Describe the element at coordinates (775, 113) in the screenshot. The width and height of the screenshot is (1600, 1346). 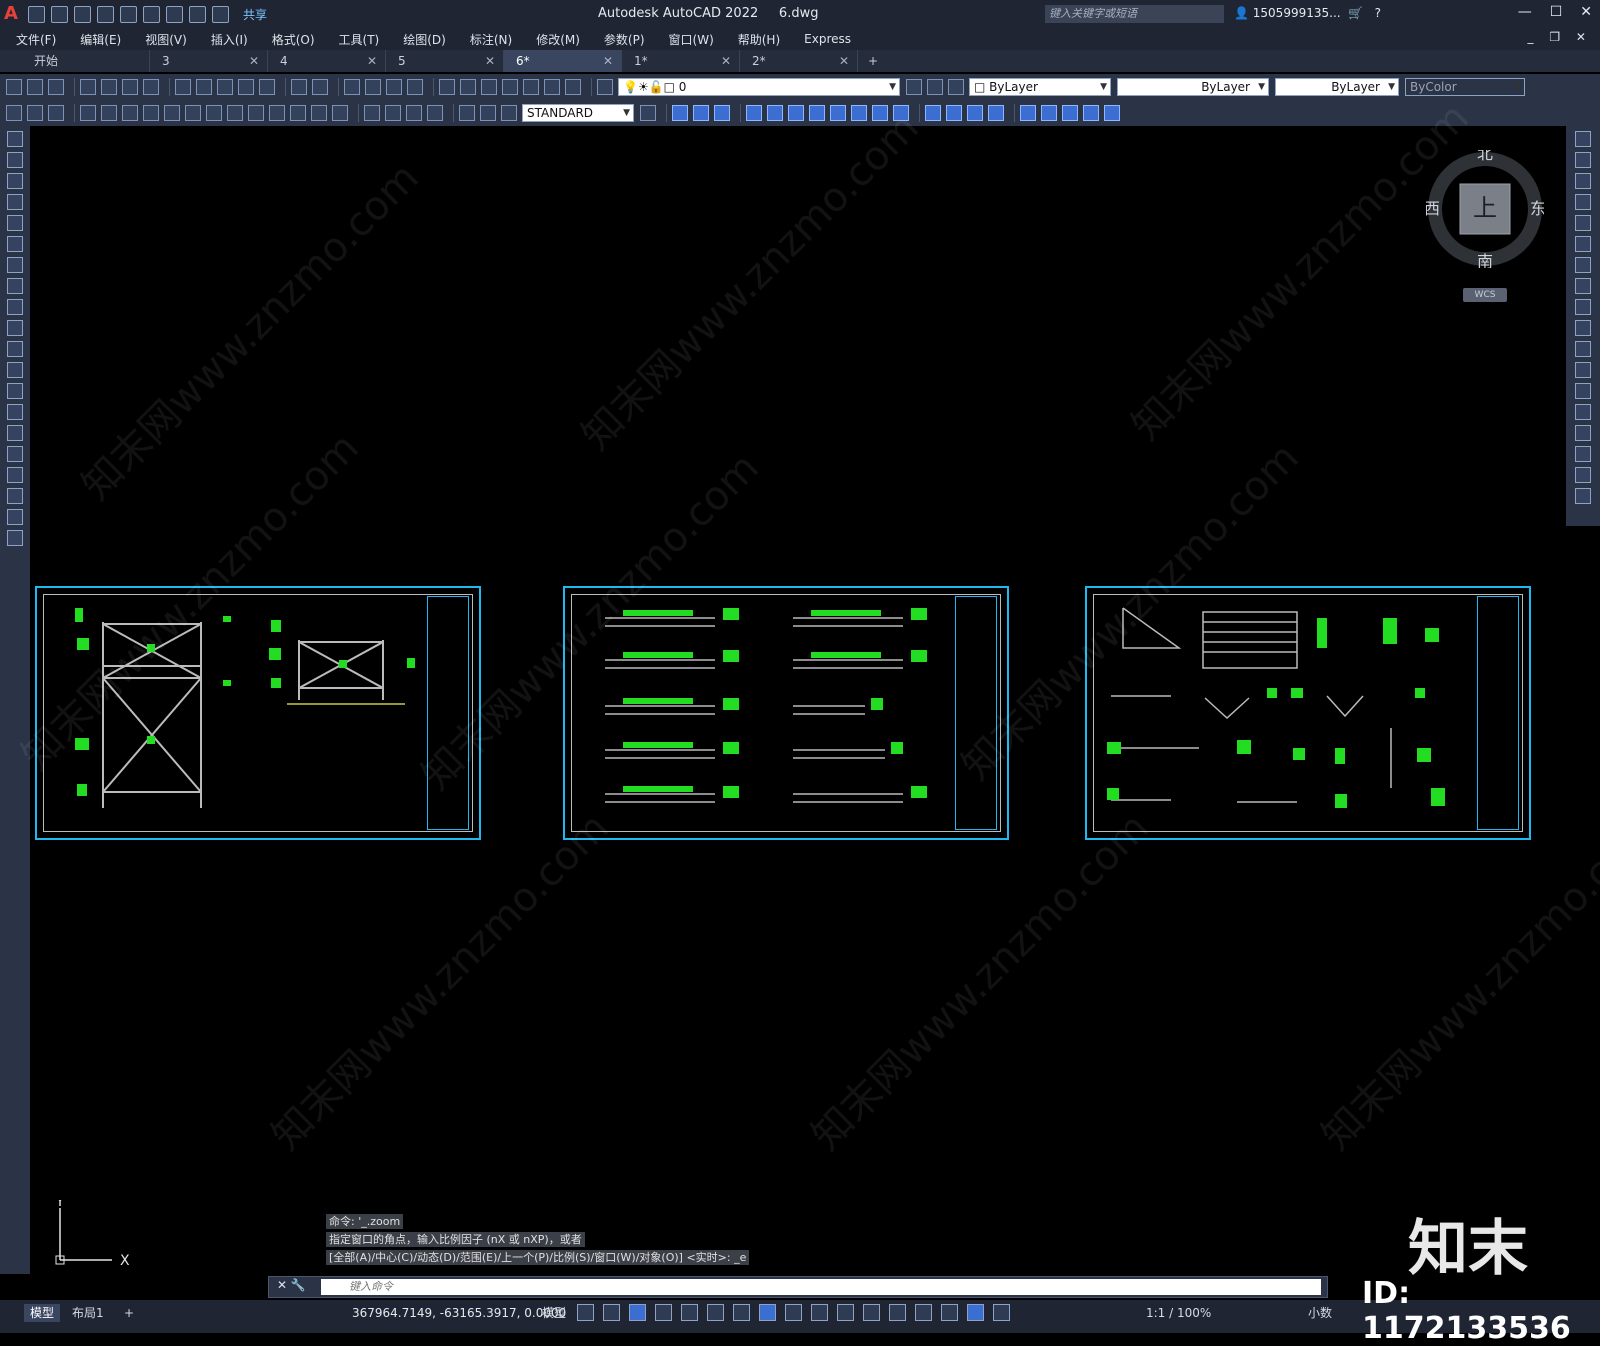
I see `presspull-icon` at that location.